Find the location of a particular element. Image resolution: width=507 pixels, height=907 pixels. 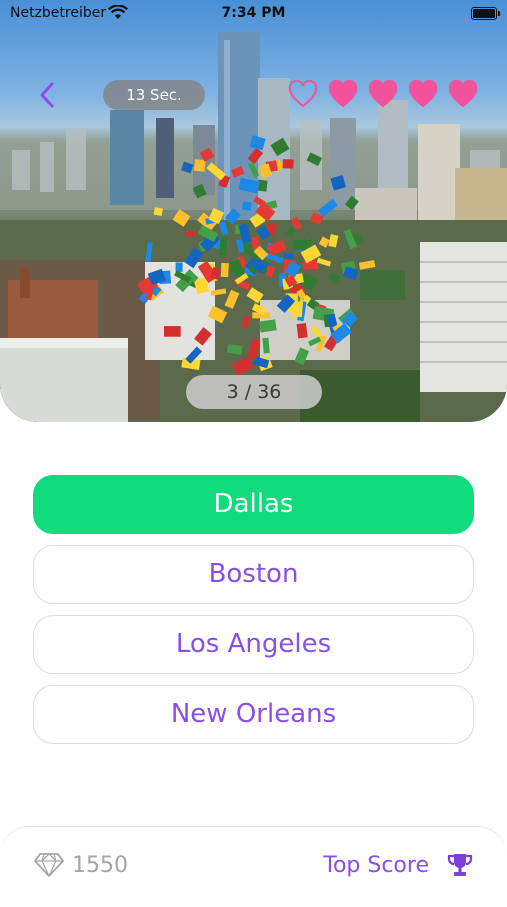

clock: 7:34 PM is located at coordinates (253, 13).